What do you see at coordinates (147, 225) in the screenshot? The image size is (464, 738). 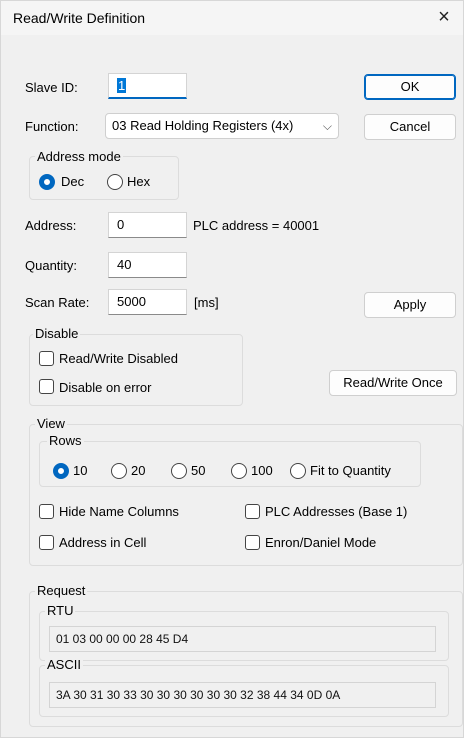 I see `address-input: 0` at bounding box center [147, 225].